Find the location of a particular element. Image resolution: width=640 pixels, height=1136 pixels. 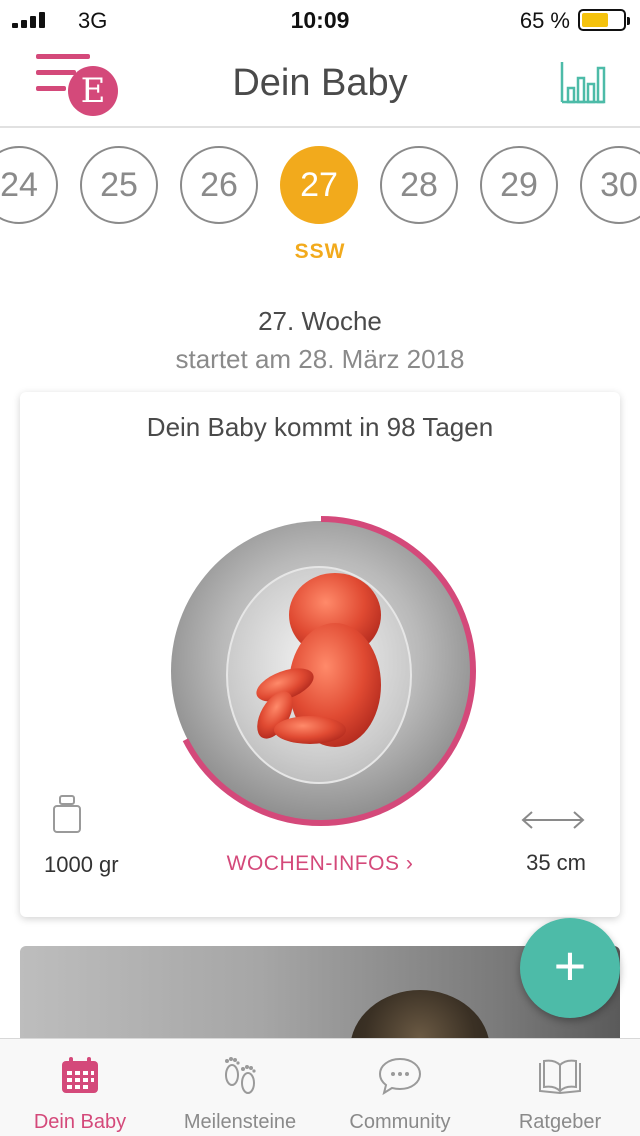

week-circle: 25 is located at coordinates (119, 185).